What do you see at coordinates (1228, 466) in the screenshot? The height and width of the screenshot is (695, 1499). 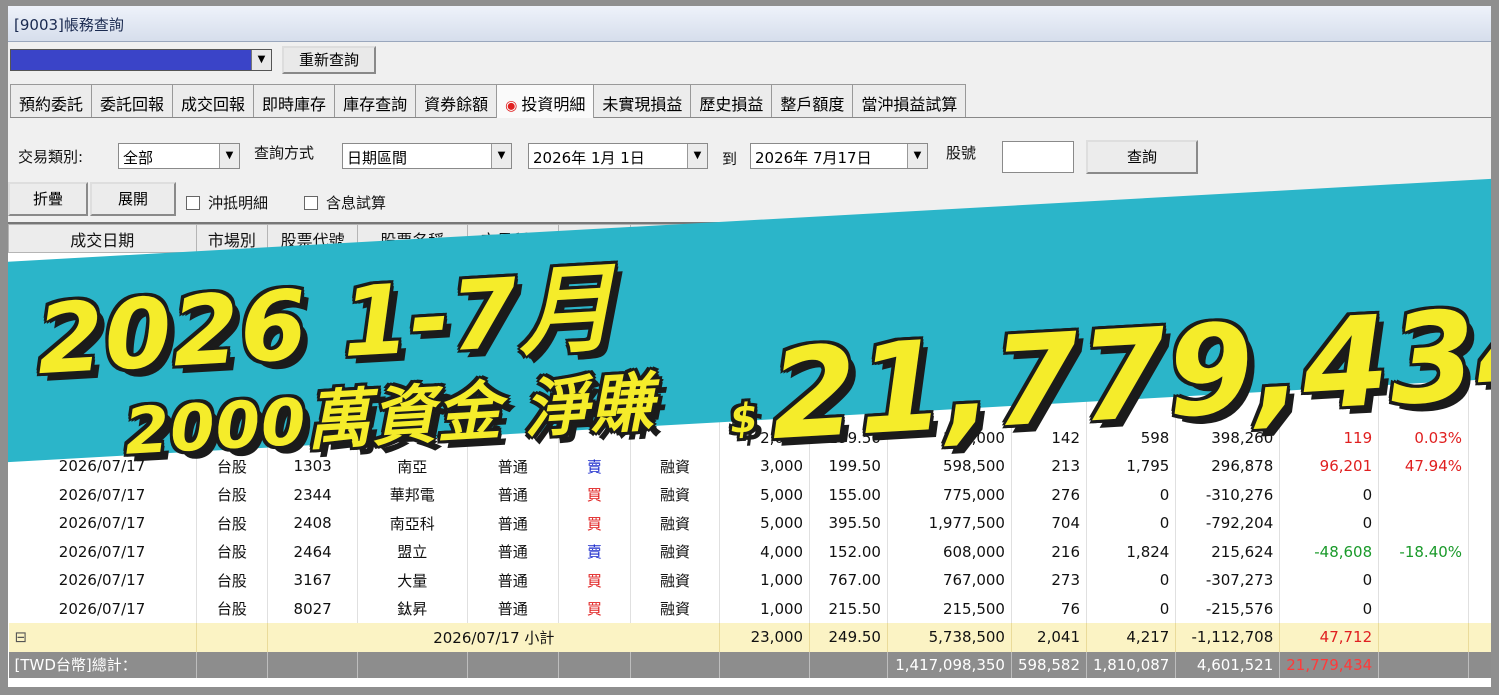 I see `cell-ar: 296,878` at bounding box center [1228, 466].